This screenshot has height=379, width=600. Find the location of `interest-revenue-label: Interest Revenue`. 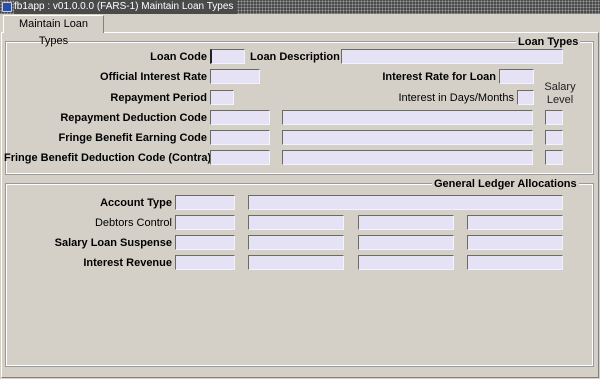

interest-revenue-label: Interest Revenue is located at coordinates (127, 263).